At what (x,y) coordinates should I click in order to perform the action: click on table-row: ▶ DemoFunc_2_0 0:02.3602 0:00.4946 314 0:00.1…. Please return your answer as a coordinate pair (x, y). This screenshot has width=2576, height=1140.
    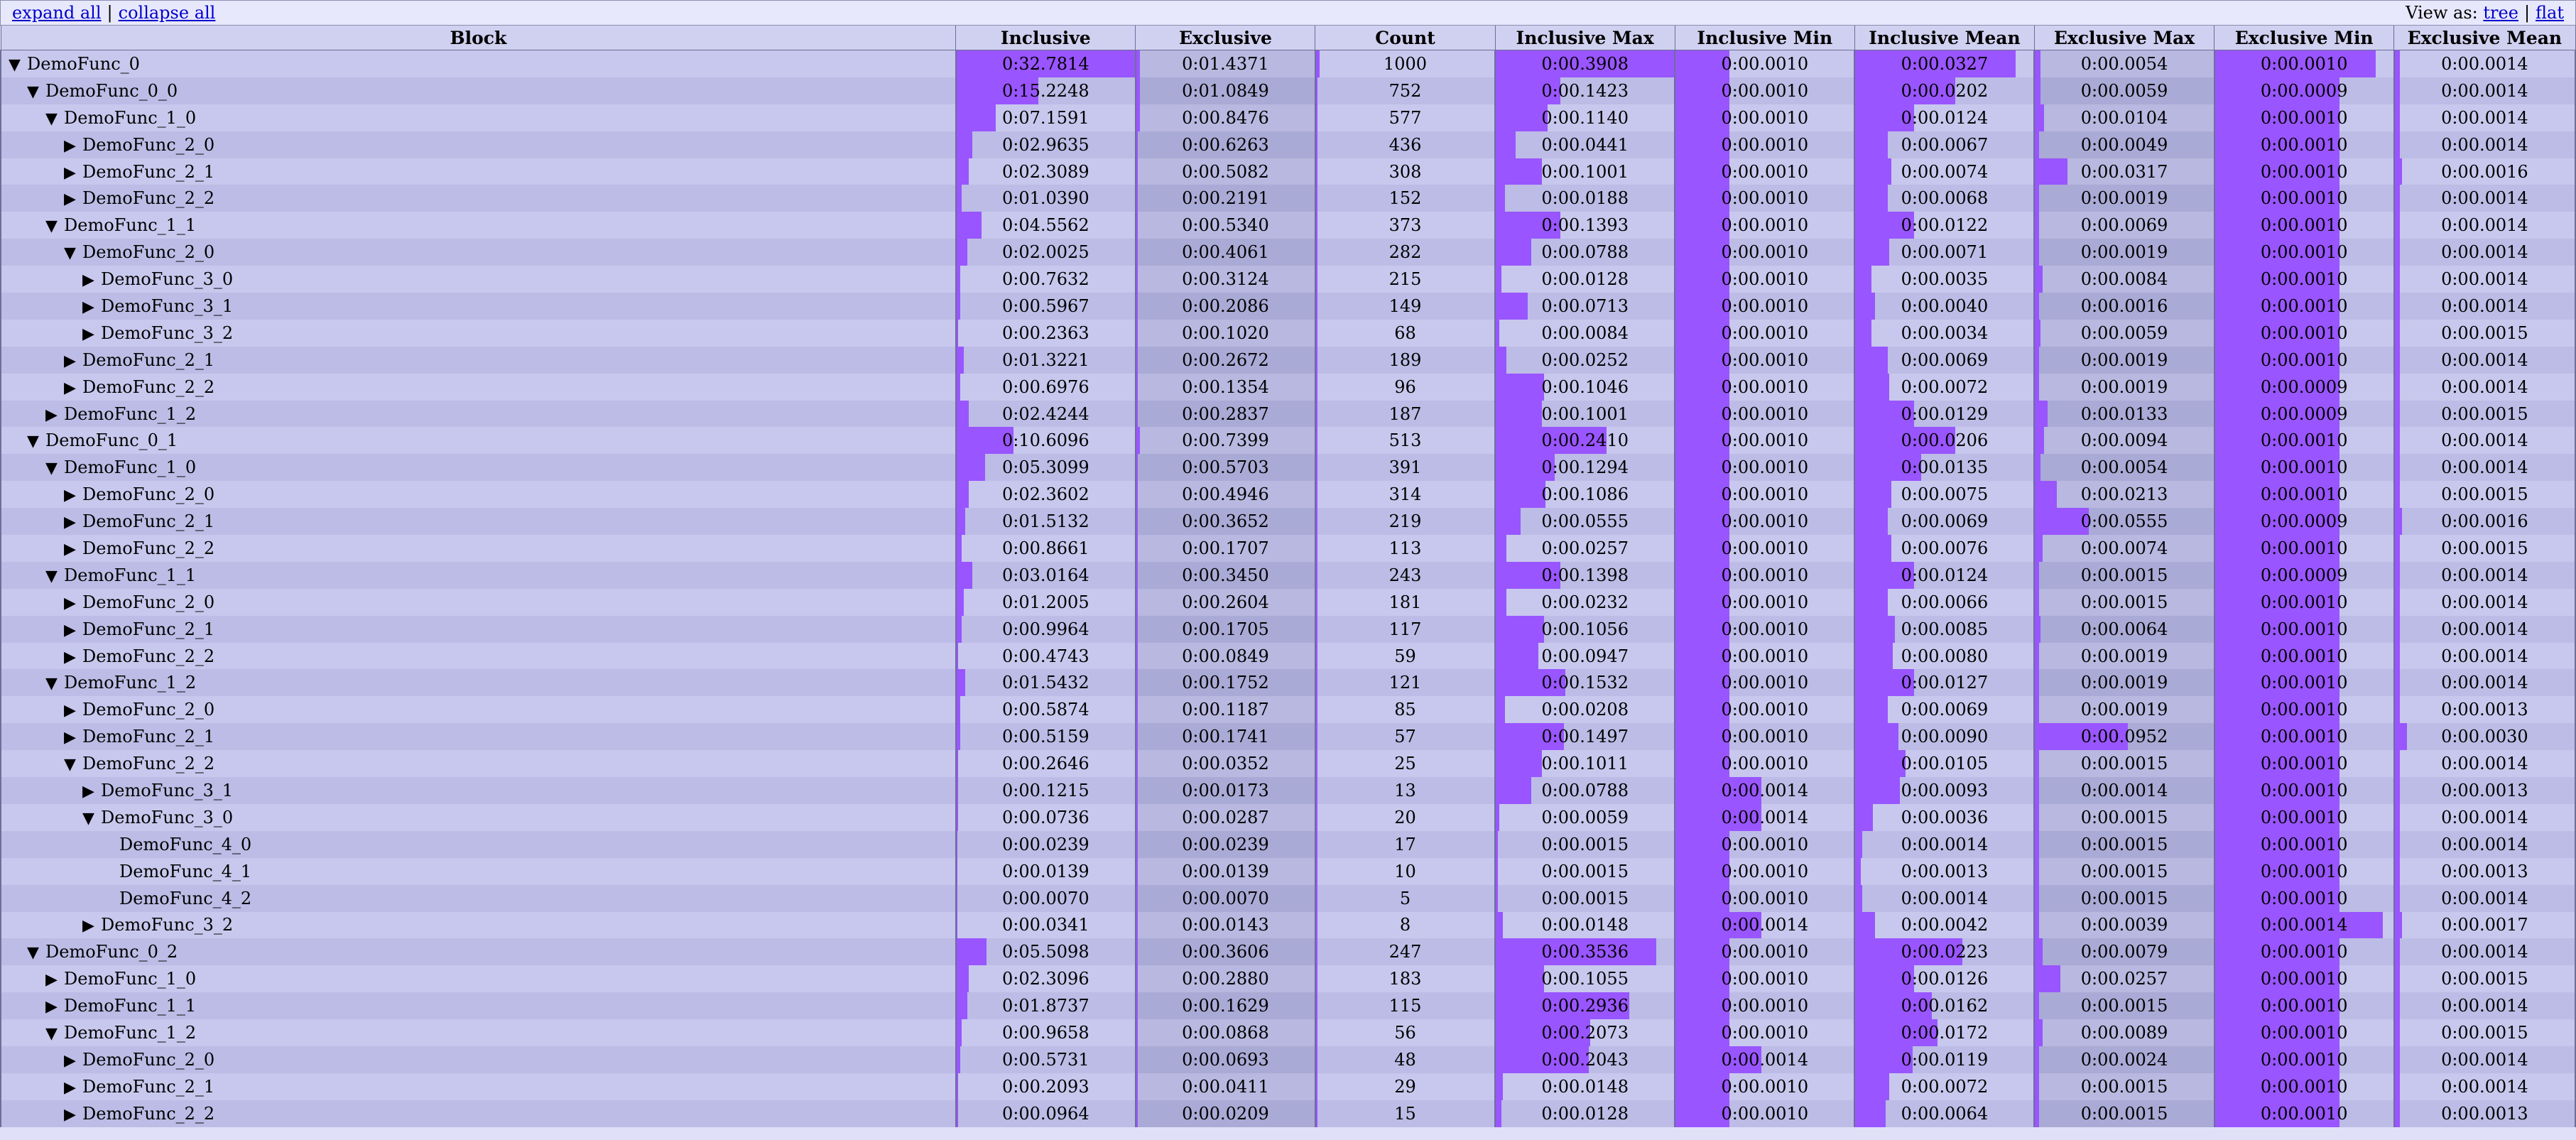
    Looking at the image, I should click on (1288, 495).